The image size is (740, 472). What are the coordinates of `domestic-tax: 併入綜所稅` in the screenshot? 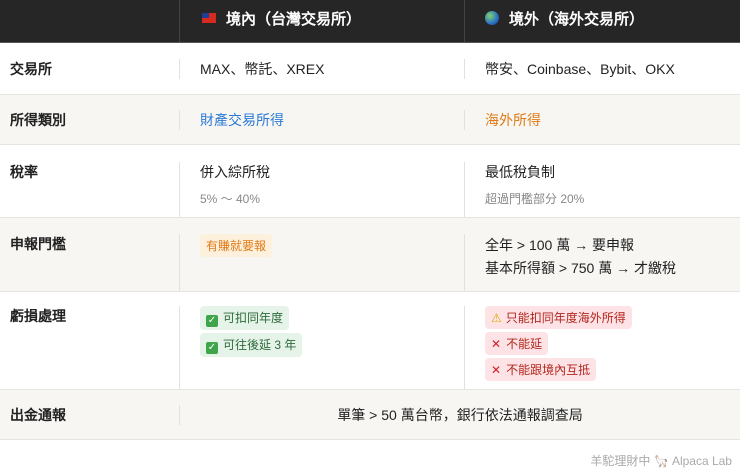 It's located at (235, 172).